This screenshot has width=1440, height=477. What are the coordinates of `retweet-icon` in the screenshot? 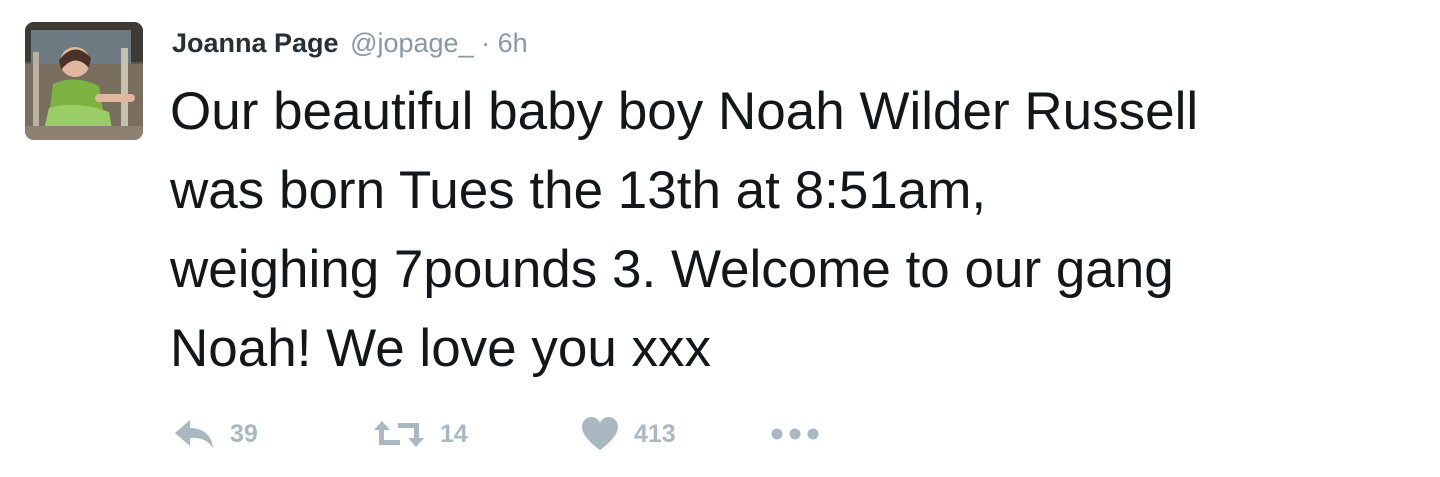 It's located at (399, 434).